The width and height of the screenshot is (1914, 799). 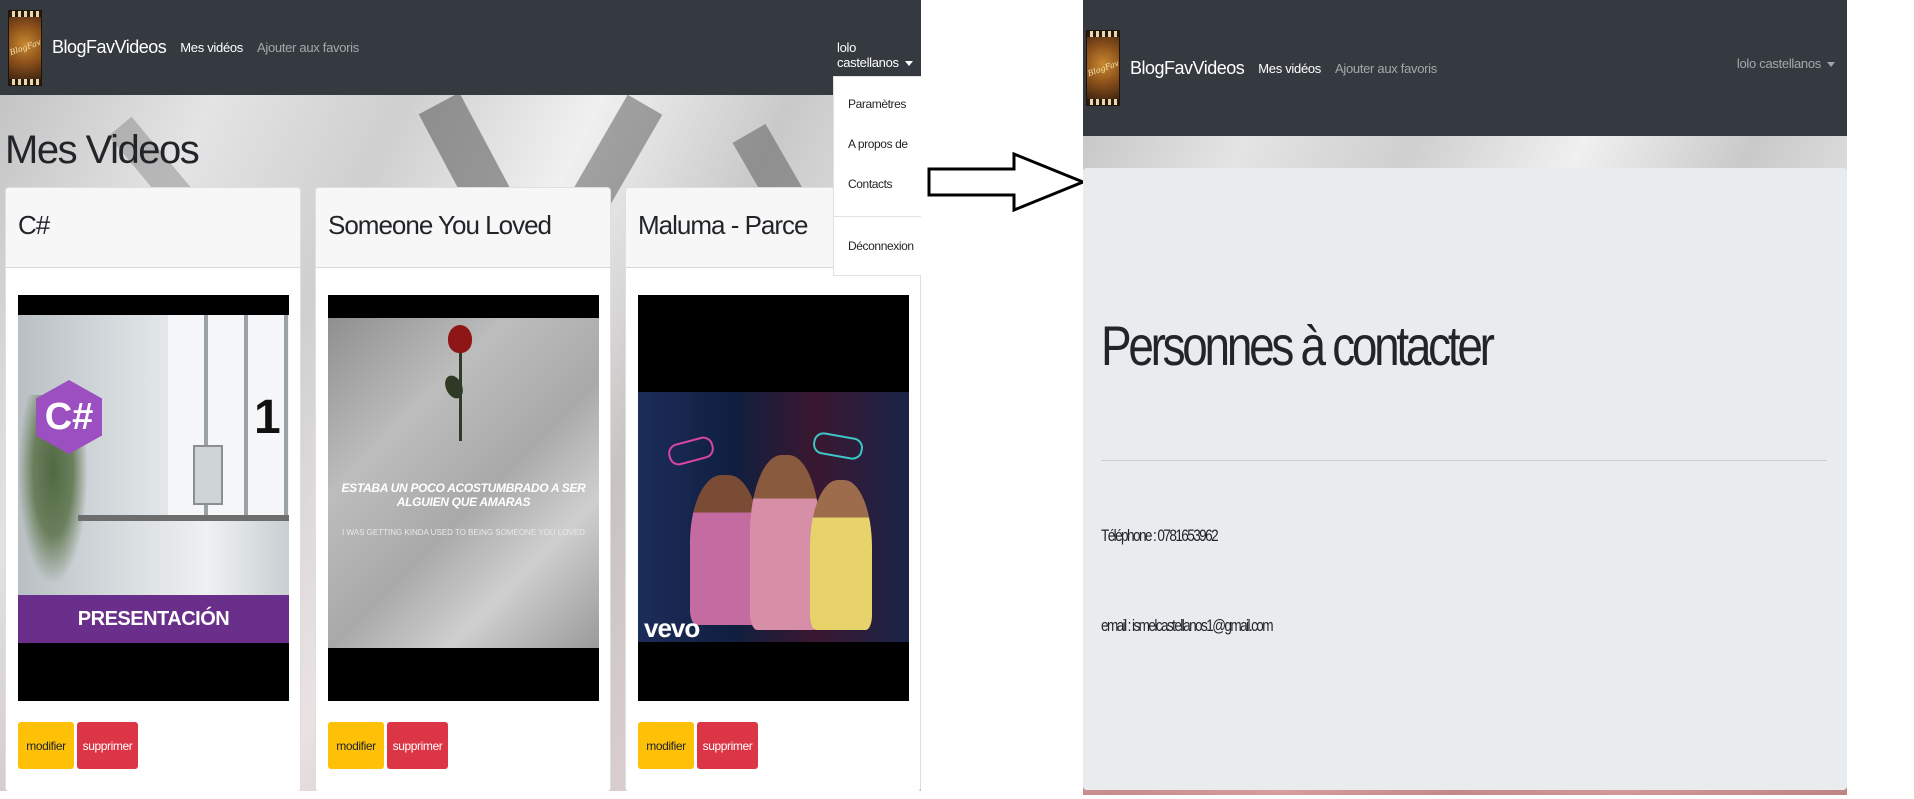 What do you see at coordinates (877, 216) in the screenshot?
I see `menu-divider` at bounding box center [877, 216].